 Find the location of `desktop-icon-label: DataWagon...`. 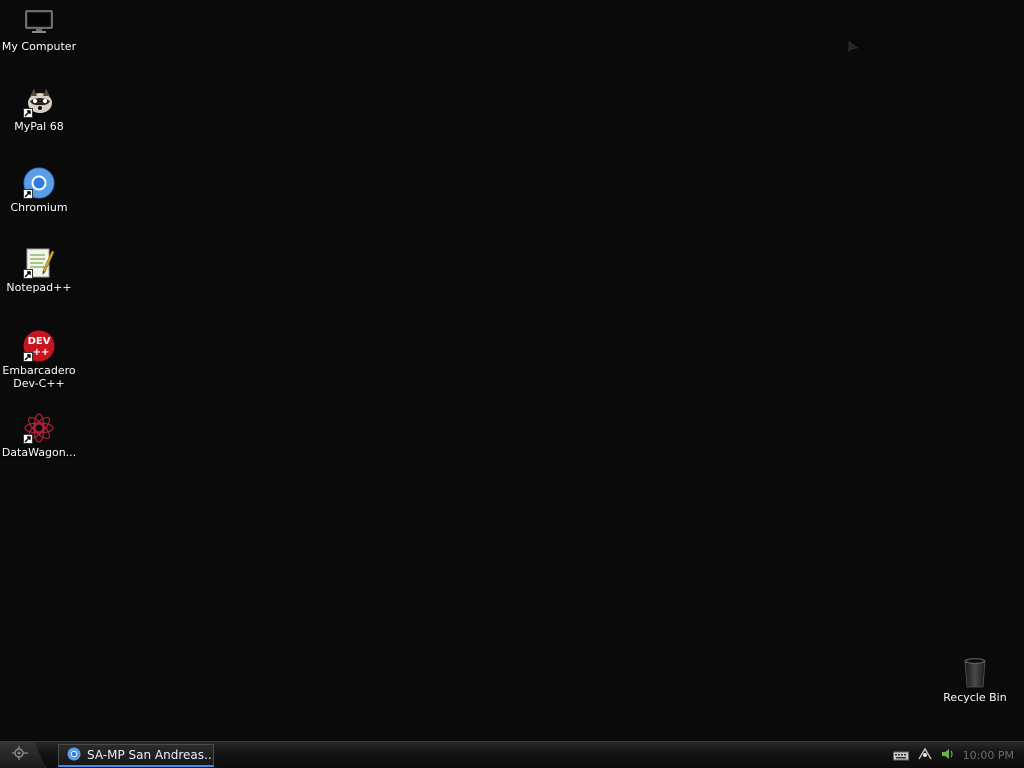

desktop-icon-label: DataWagon... is located at coordinates (39, 452).